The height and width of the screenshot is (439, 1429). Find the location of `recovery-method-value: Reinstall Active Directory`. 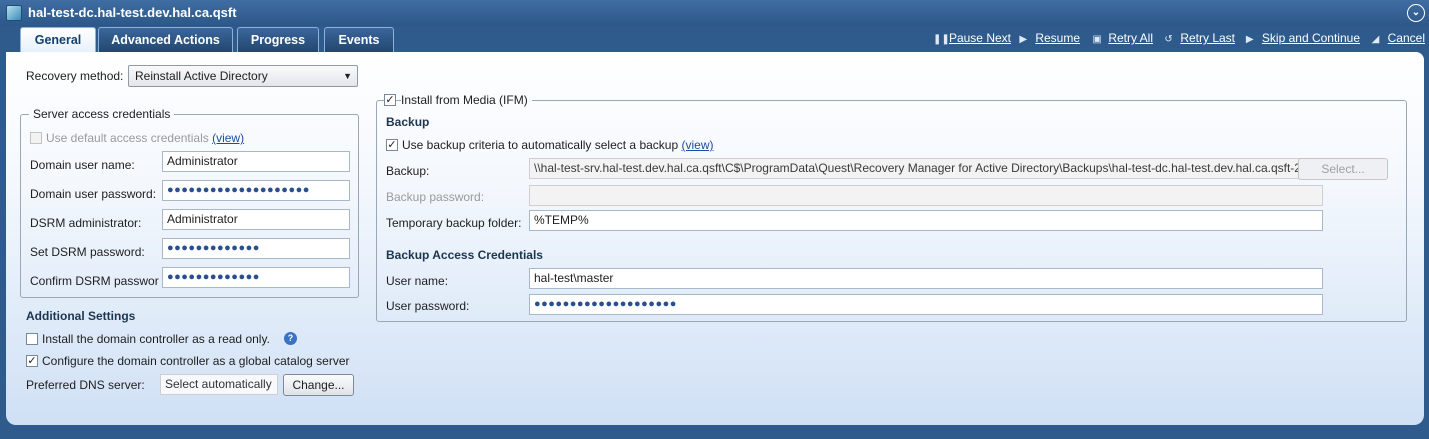

recovery-method-value: Reinstall Active Directory is located at coordinates (201, 76).